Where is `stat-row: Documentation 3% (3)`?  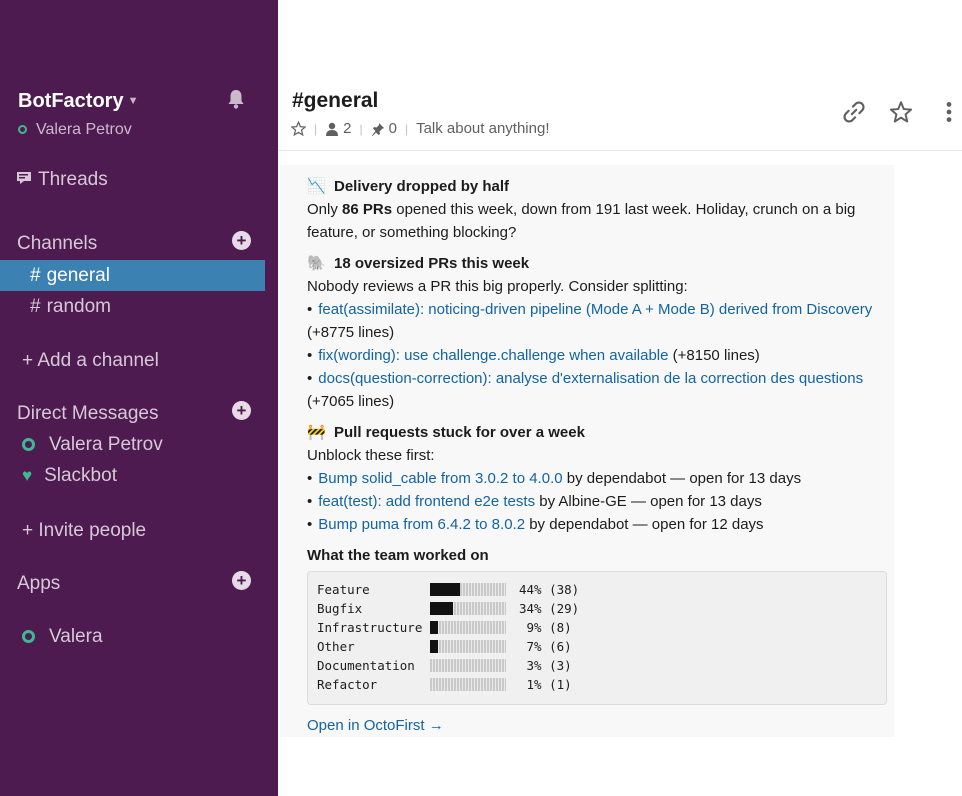 stat-row: Documentation 3% (3) is located at coordinates (597, 665).